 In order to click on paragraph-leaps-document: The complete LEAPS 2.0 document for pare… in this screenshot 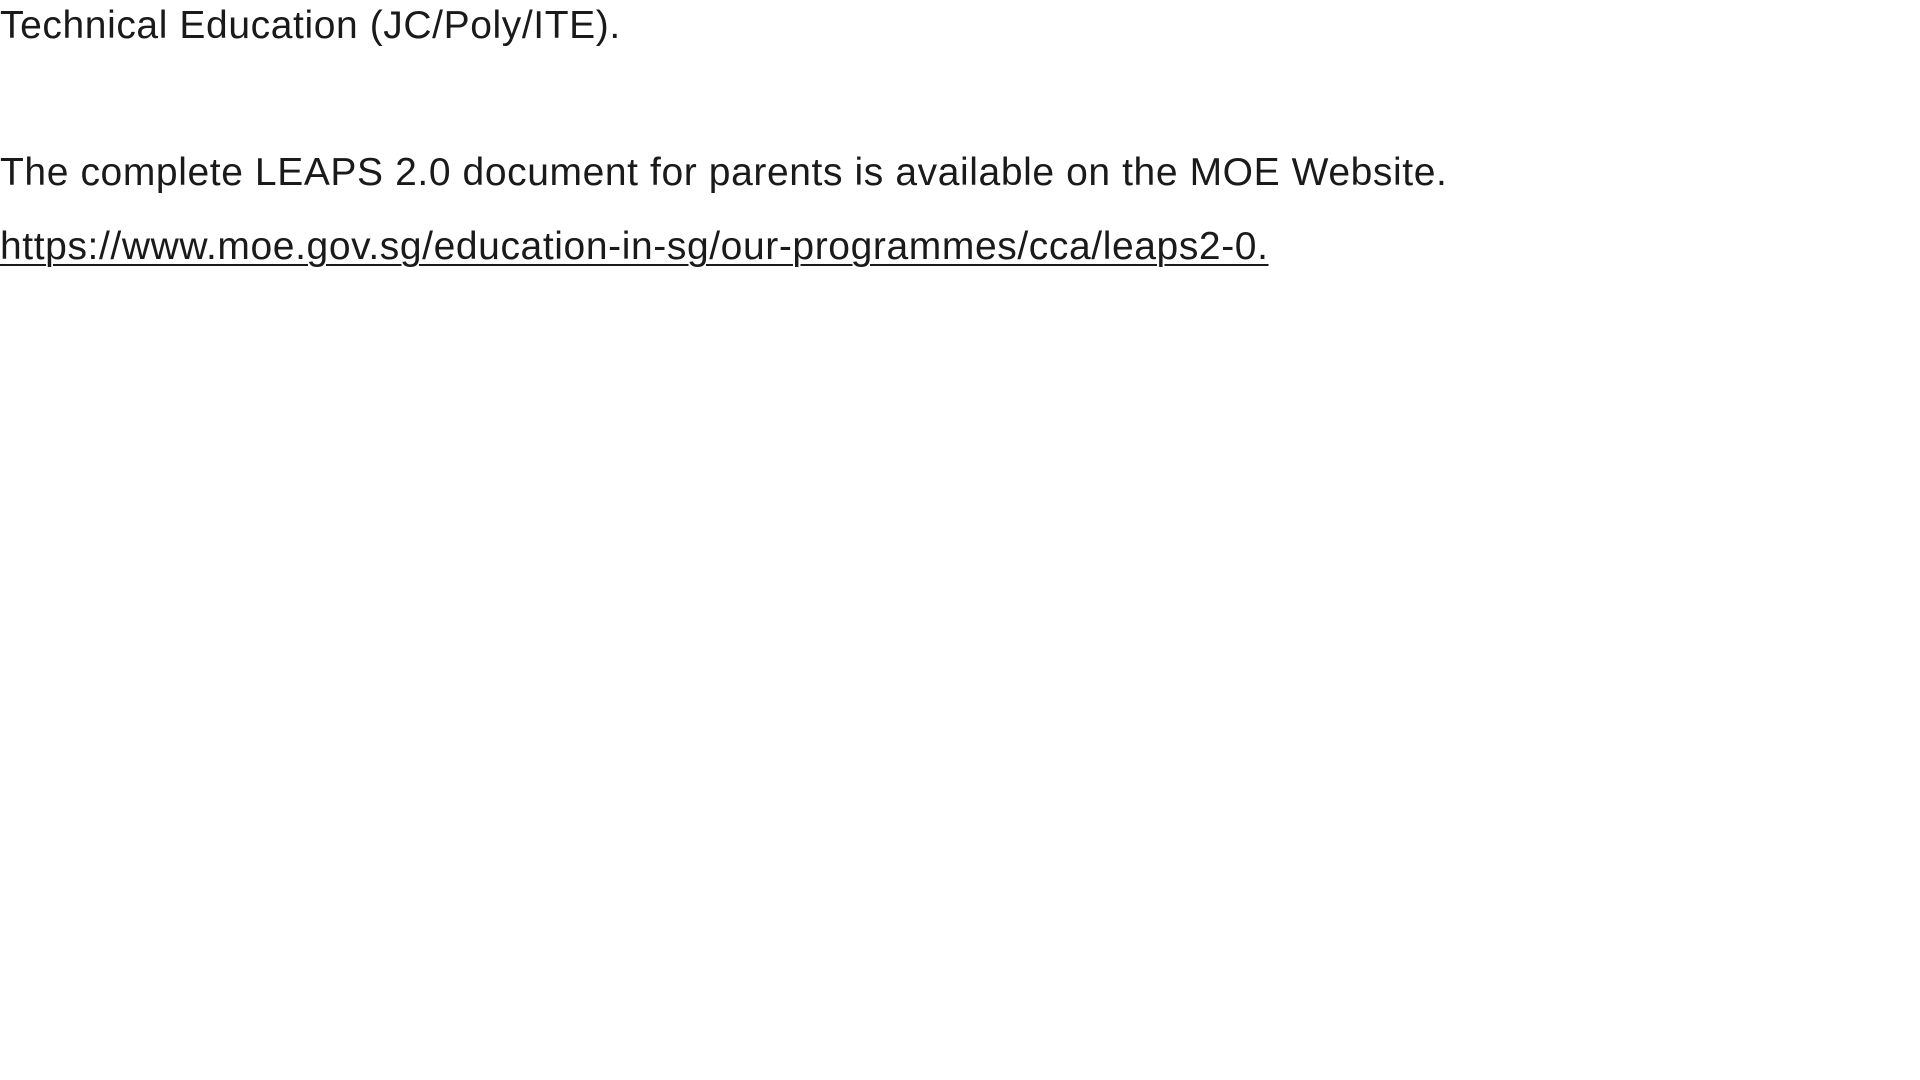, I will do `click(724, 172)`.